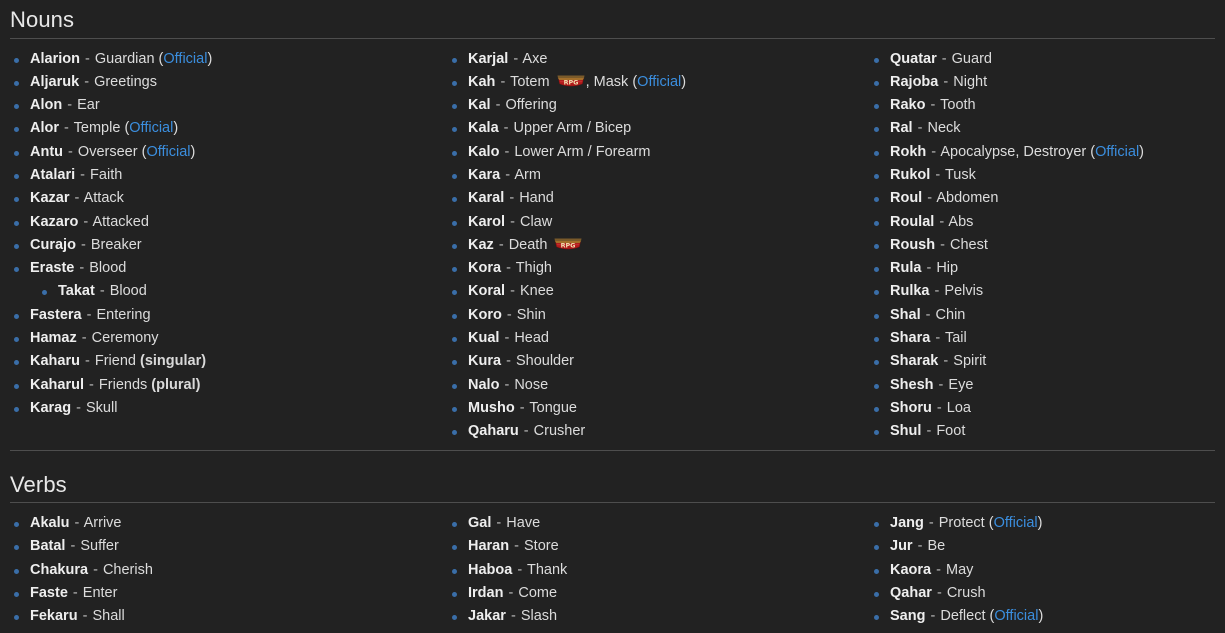 This screenshot has width=1225, height=633. I want to click on glossary-entry: Kaz - Death RPG, so click(655, 245).